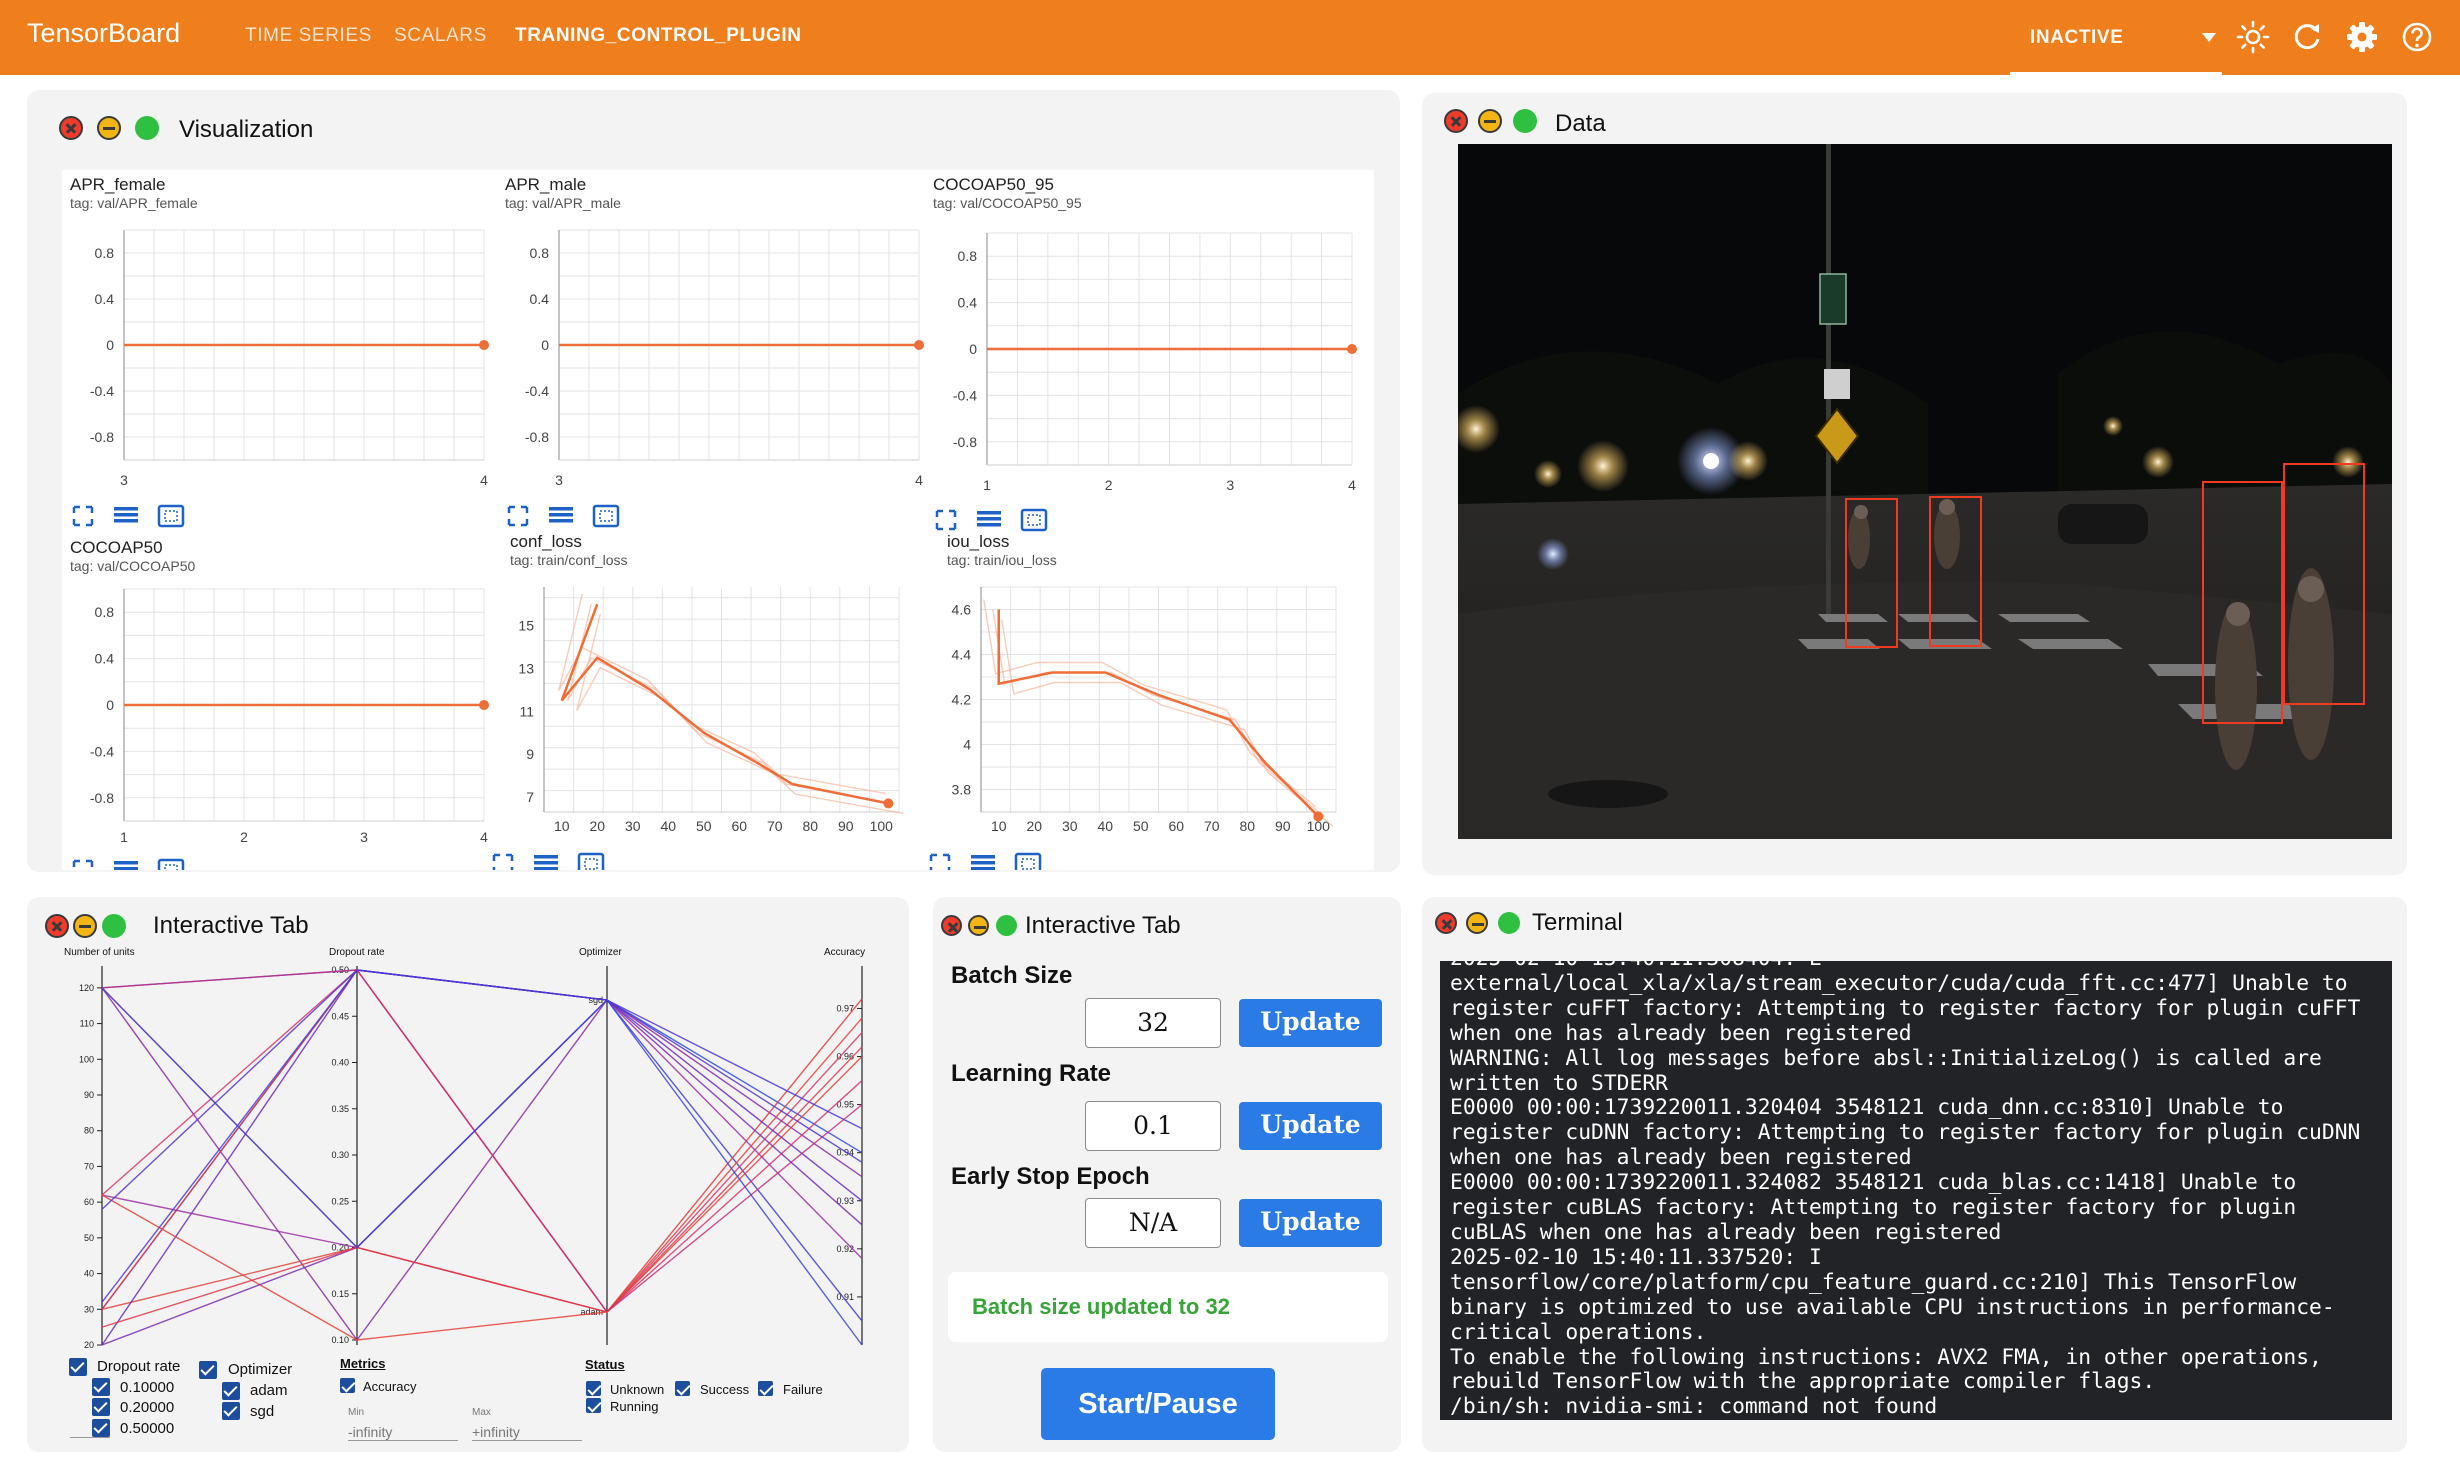 Image resolution: width=2460 pixels, height=1470 pixels. I want to click on chart-toolbar, so click(128, 864).